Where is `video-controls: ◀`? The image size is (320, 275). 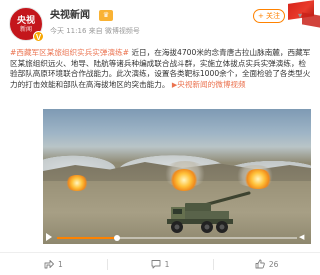
video-controls: ◀ is located at coordinates (177, 238).